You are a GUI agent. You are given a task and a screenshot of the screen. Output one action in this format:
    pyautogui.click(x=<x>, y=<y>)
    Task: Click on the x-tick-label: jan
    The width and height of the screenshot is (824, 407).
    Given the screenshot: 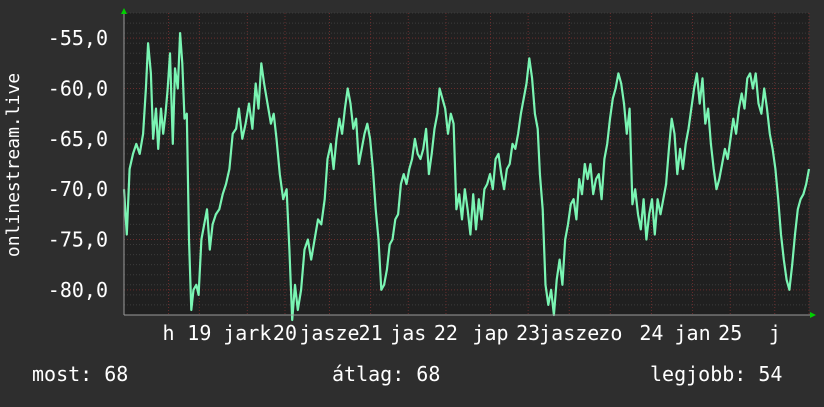 What is the action you would take?
    pyautogui.click(x=692, y=333)
    